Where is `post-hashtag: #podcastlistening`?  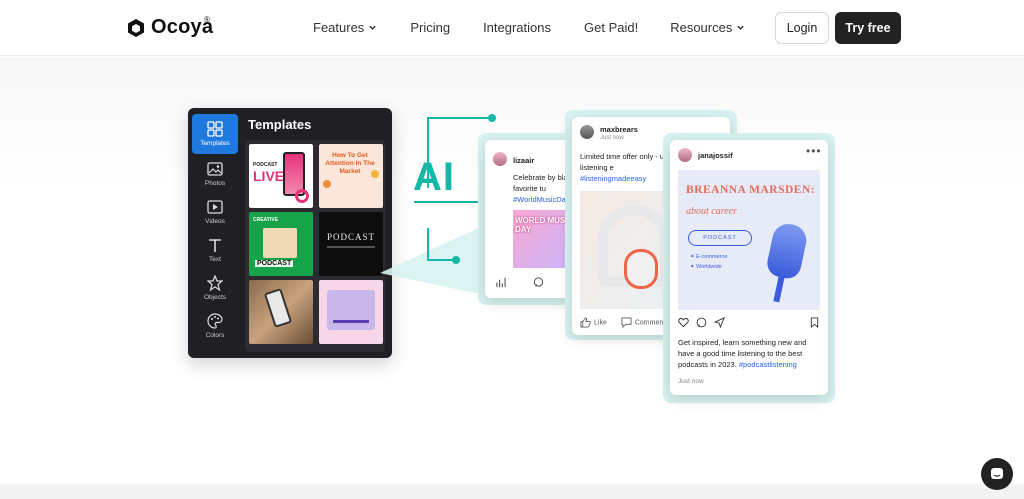
post-hashtag: #podcastlistening is located at coordinates (768, 364).